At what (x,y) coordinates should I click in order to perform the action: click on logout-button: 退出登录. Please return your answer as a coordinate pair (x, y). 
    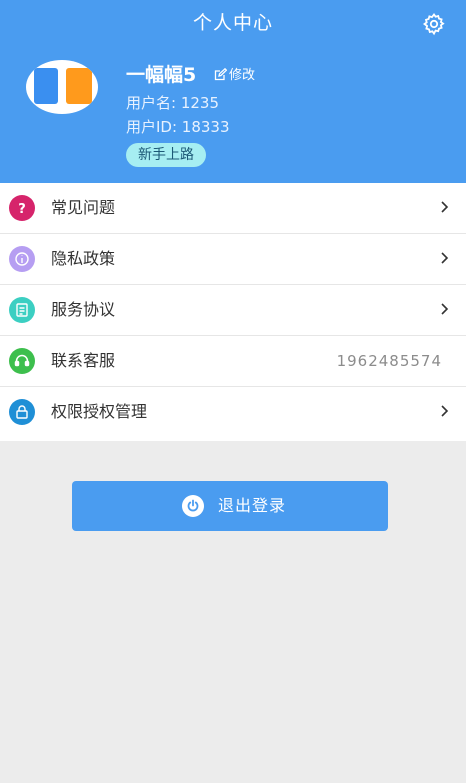
    Looking at the image, I should click on (230, 506).